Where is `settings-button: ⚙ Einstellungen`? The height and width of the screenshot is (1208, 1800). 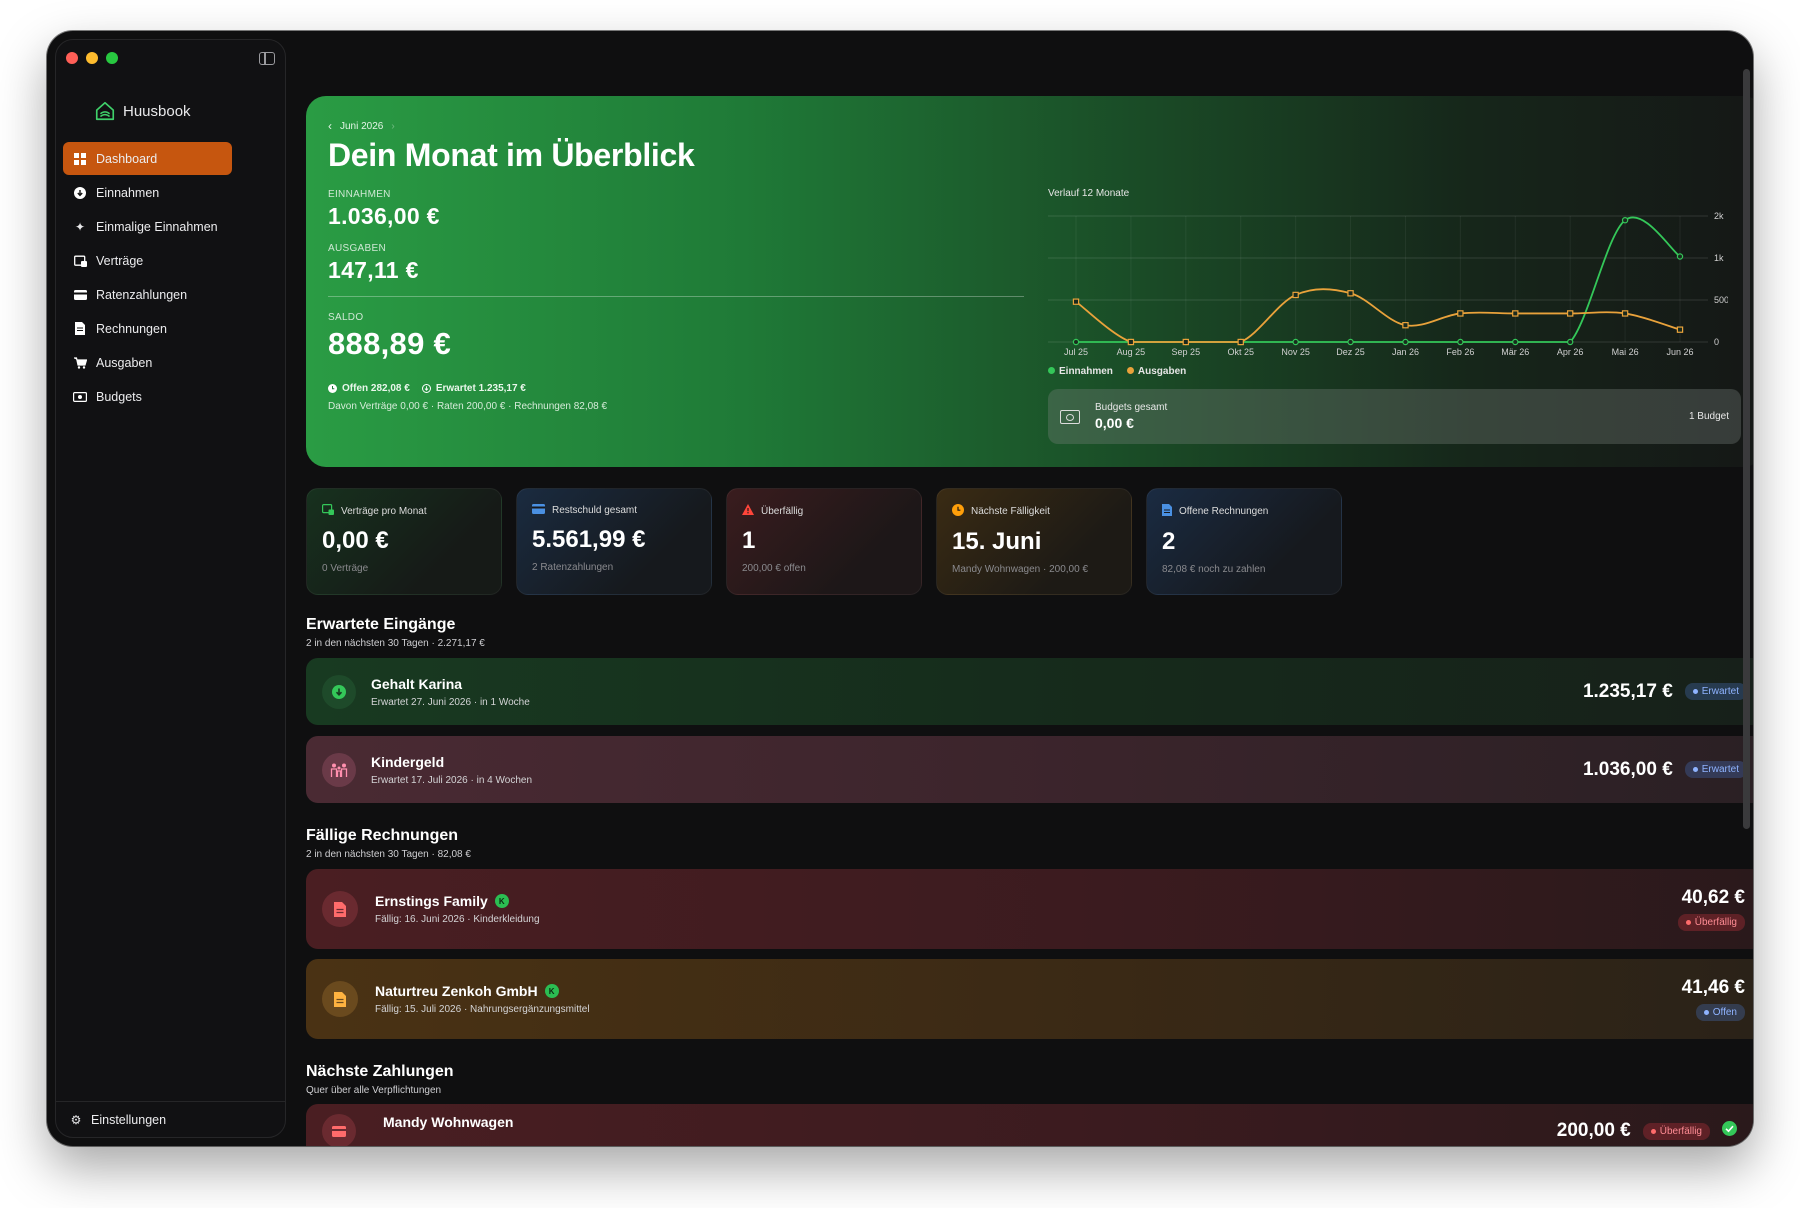
settings-button: ⚙ Einstellungen is located at coordinates (170, 1119).